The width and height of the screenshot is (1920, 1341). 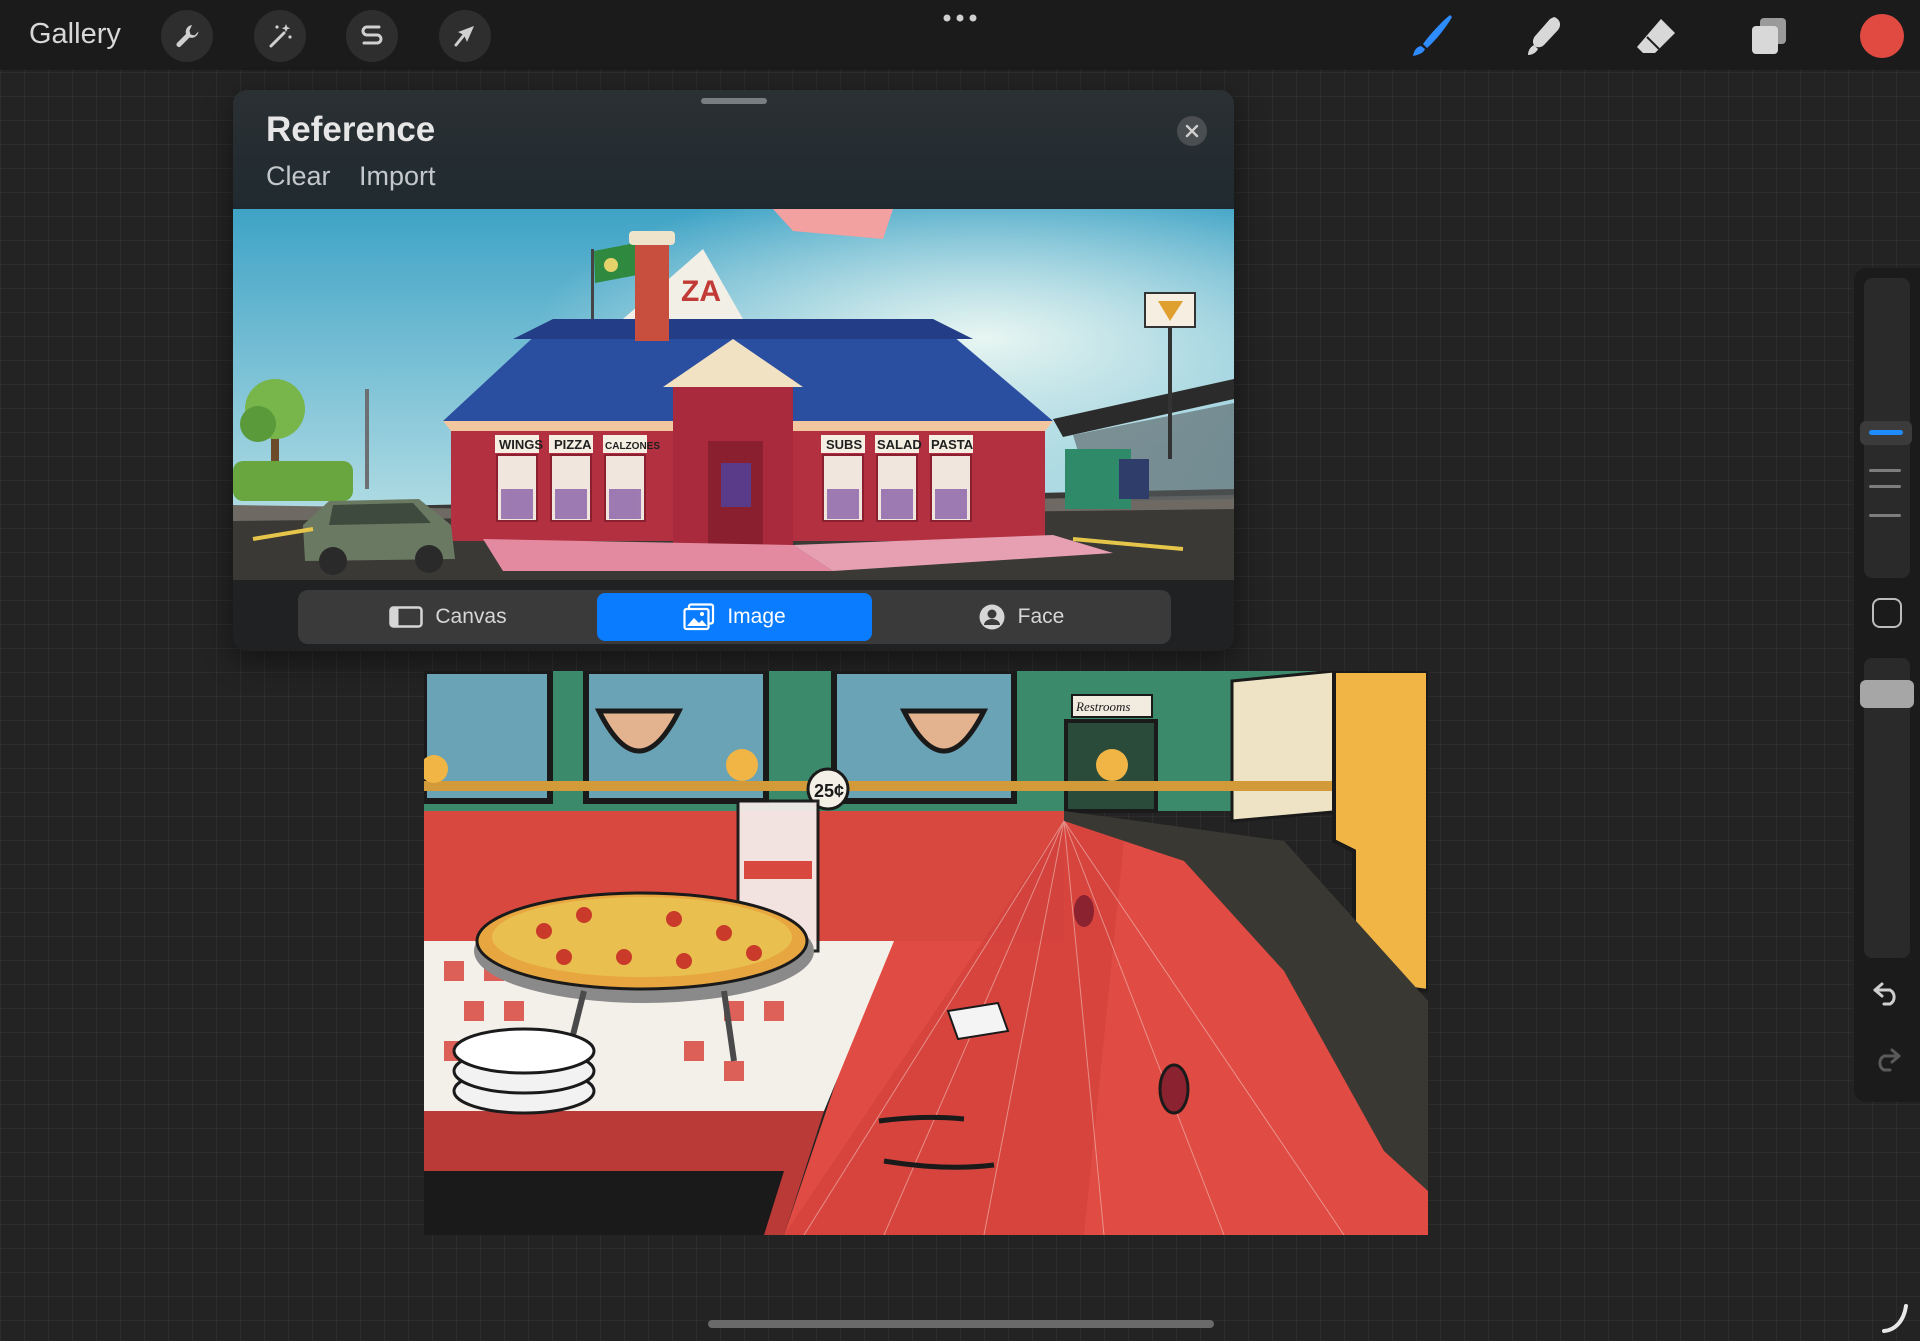 I want to click on smudge-tool-button, so click(x=1543, y=36).